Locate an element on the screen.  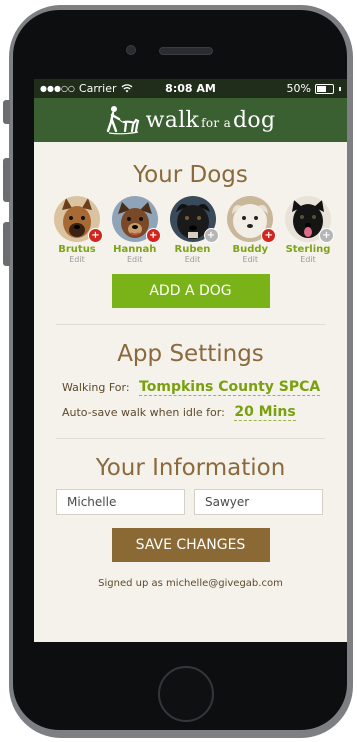
app-settings-heading: App Settings is located at coordinates (190, 354).